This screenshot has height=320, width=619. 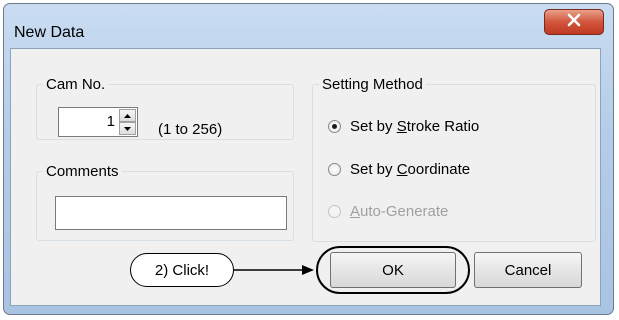 I want to click on annotation-arrow-icon, so click(x=274, y=270).